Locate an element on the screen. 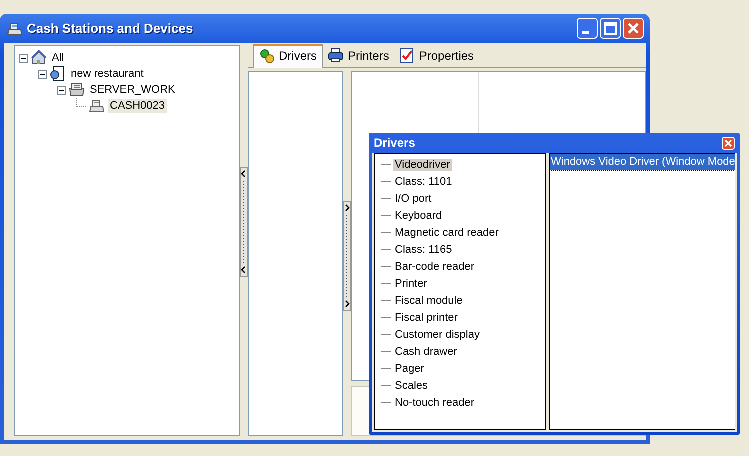 Image resolution: width=749 pixels, height=456 pixels. tree-item: All is located at coordinates (58, 58).